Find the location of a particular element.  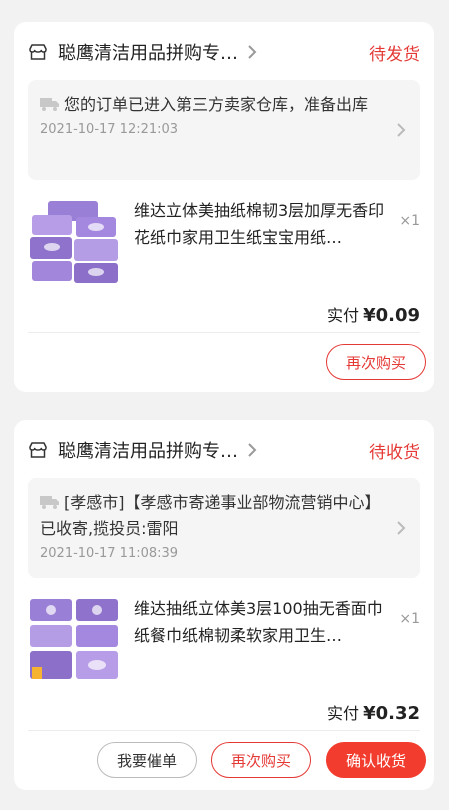

logistics-panel: 您的订单已进入第三方卖家仓库，准备出库 2021-10-17 12:21:03 is located at coordinates (224, 130).